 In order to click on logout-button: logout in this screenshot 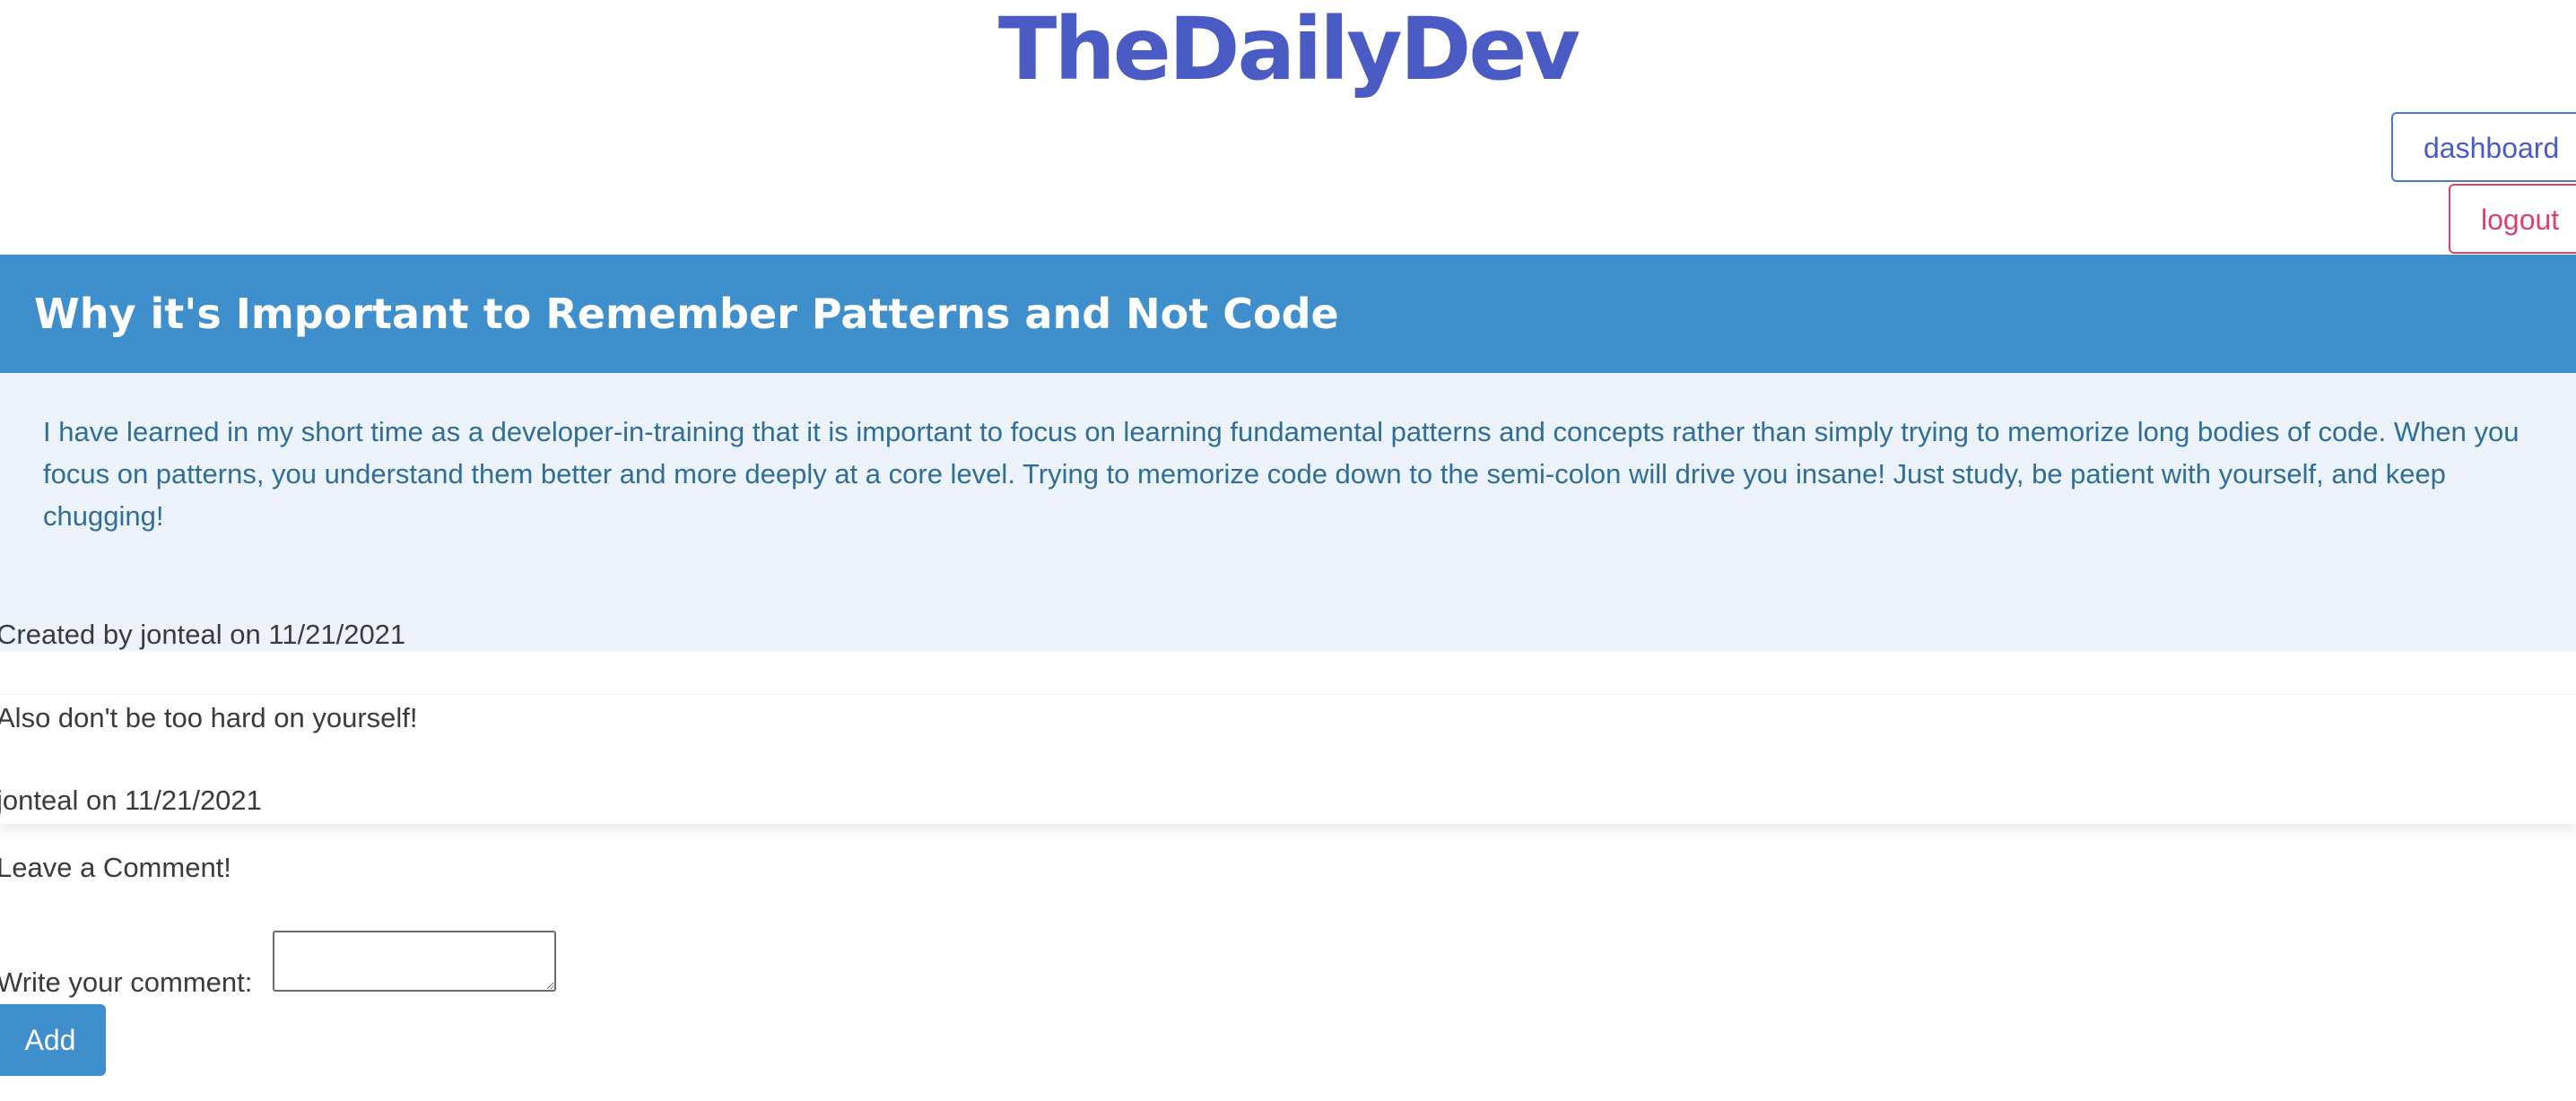, I will do `click(2512, 219)`.